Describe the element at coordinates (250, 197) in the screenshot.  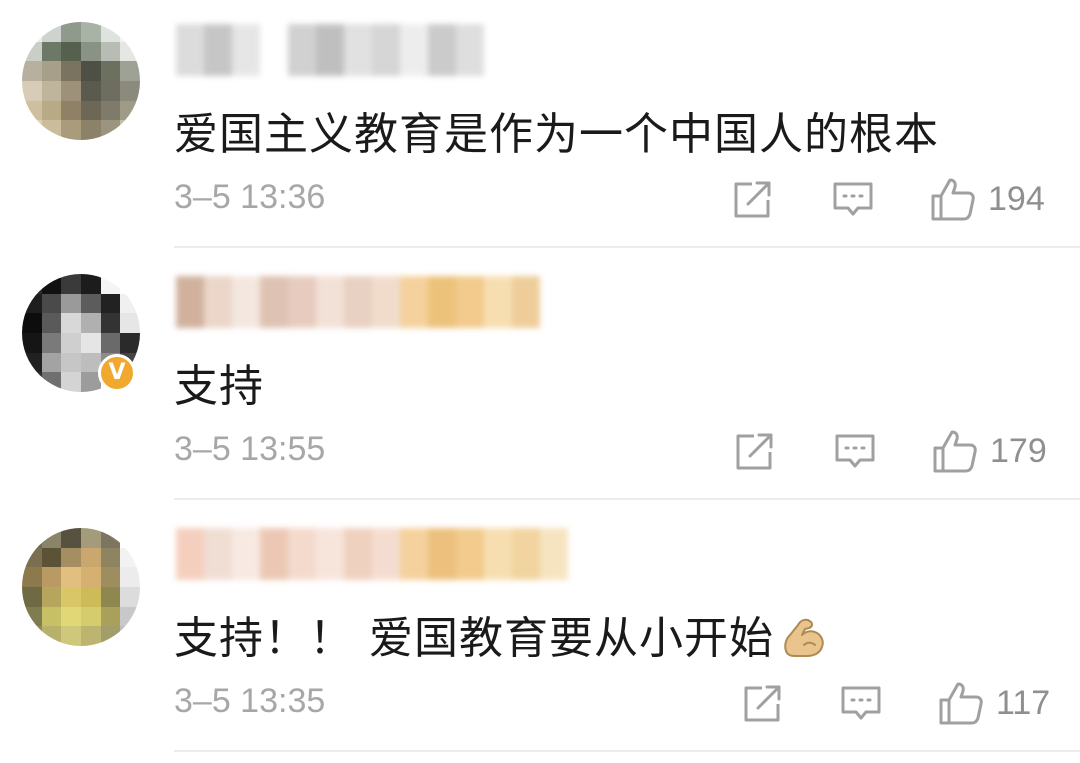
I see `comment-timestamp: 3–5 13:36` at that location.